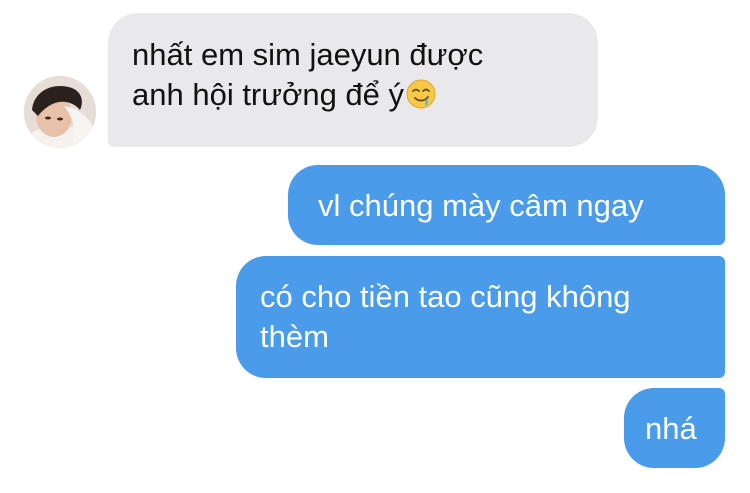 This screenshot has width=750, height=493. I want to click on contact-avatar, so click(60, 112).